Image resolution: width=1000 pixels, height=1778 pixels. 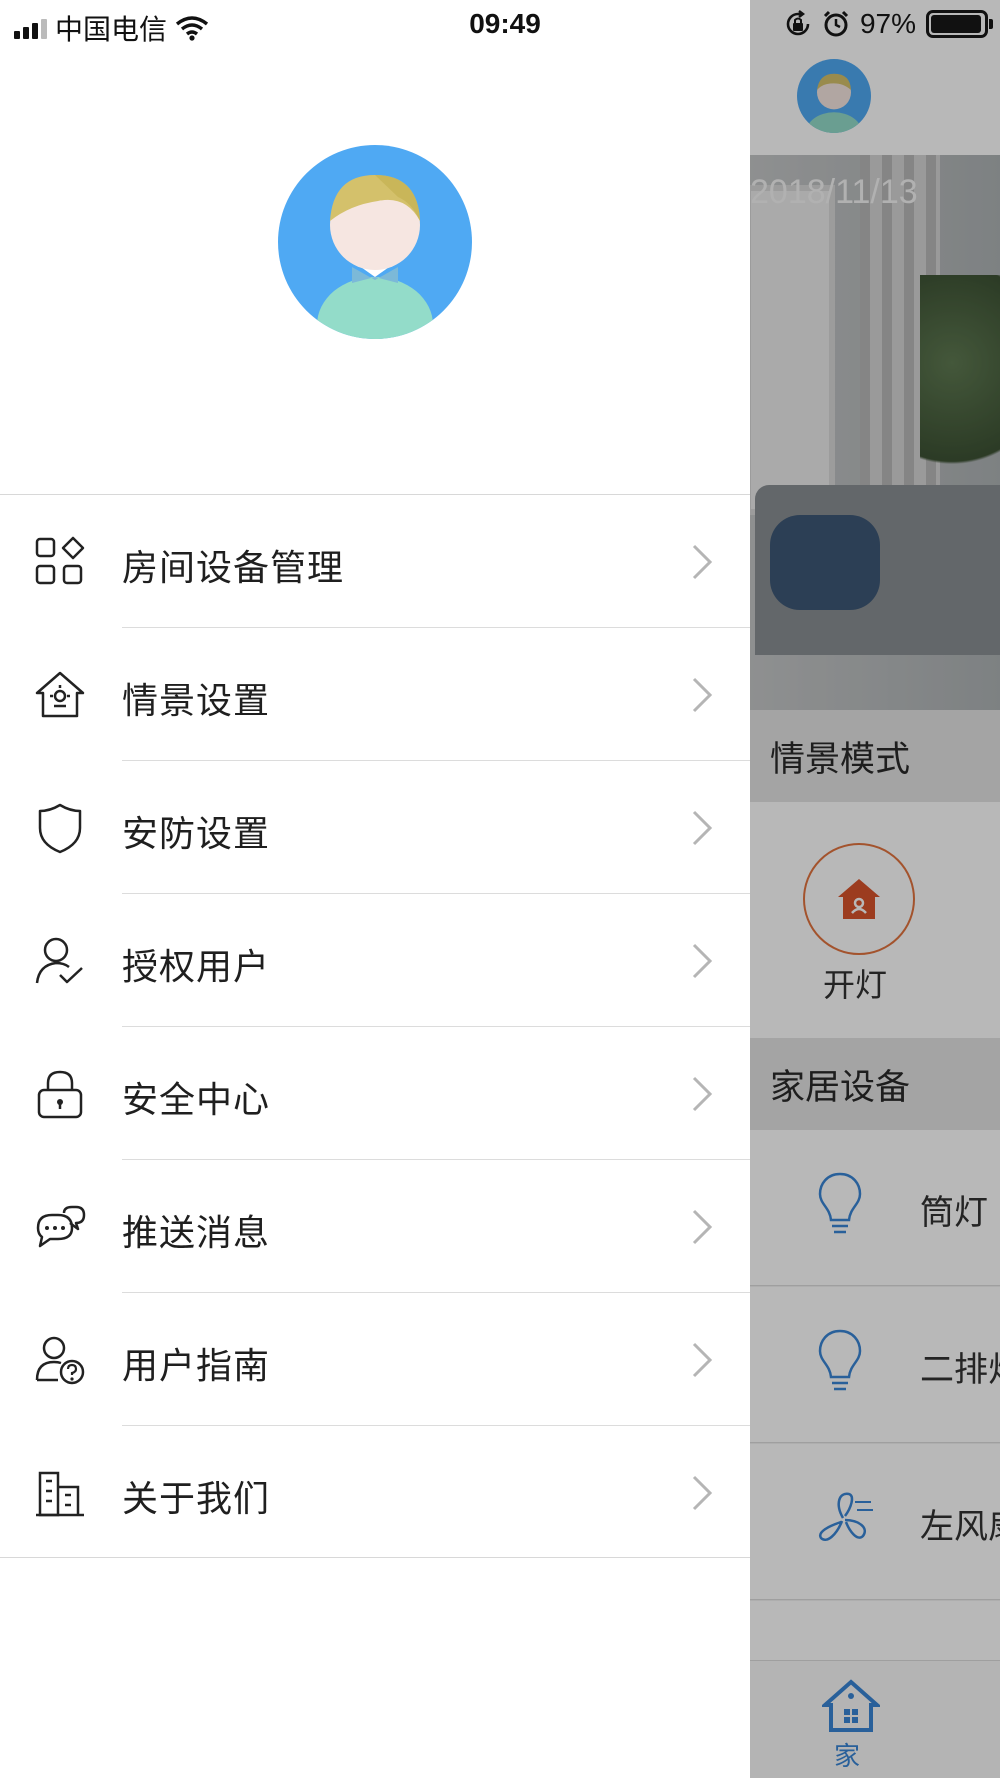 What do you see at coordinates (836, 23) in the screenshot?
I see `alarm-icon` at bounding box center [836, 23].